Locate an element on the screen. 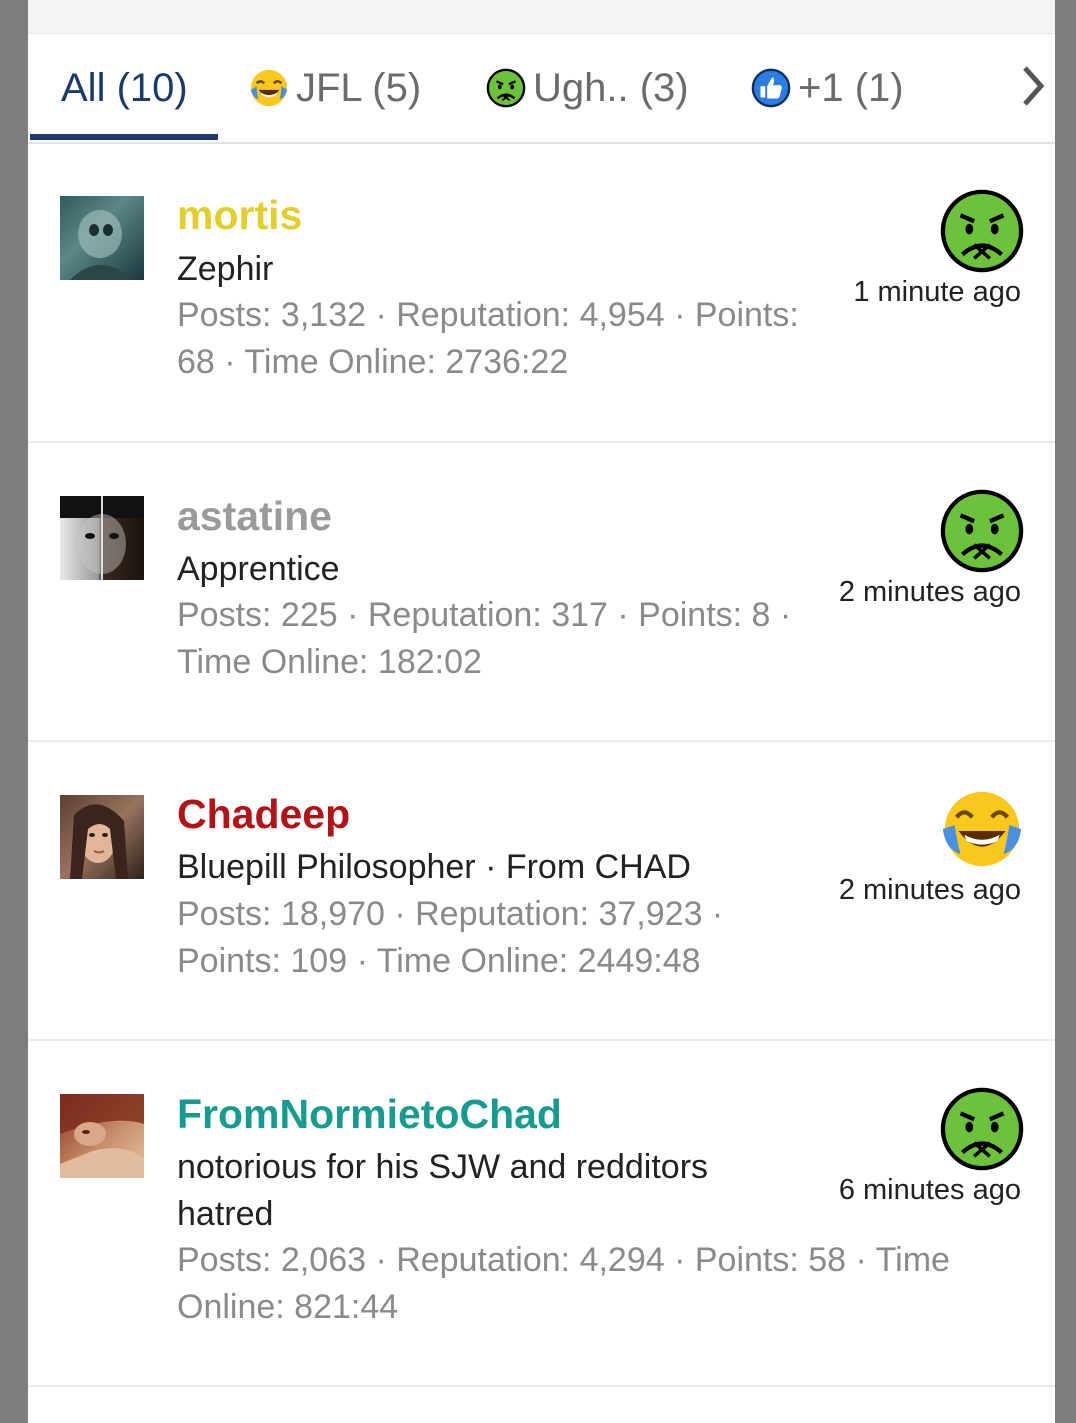  tab-label: +1 (1) is located at coordinates (851, 87).